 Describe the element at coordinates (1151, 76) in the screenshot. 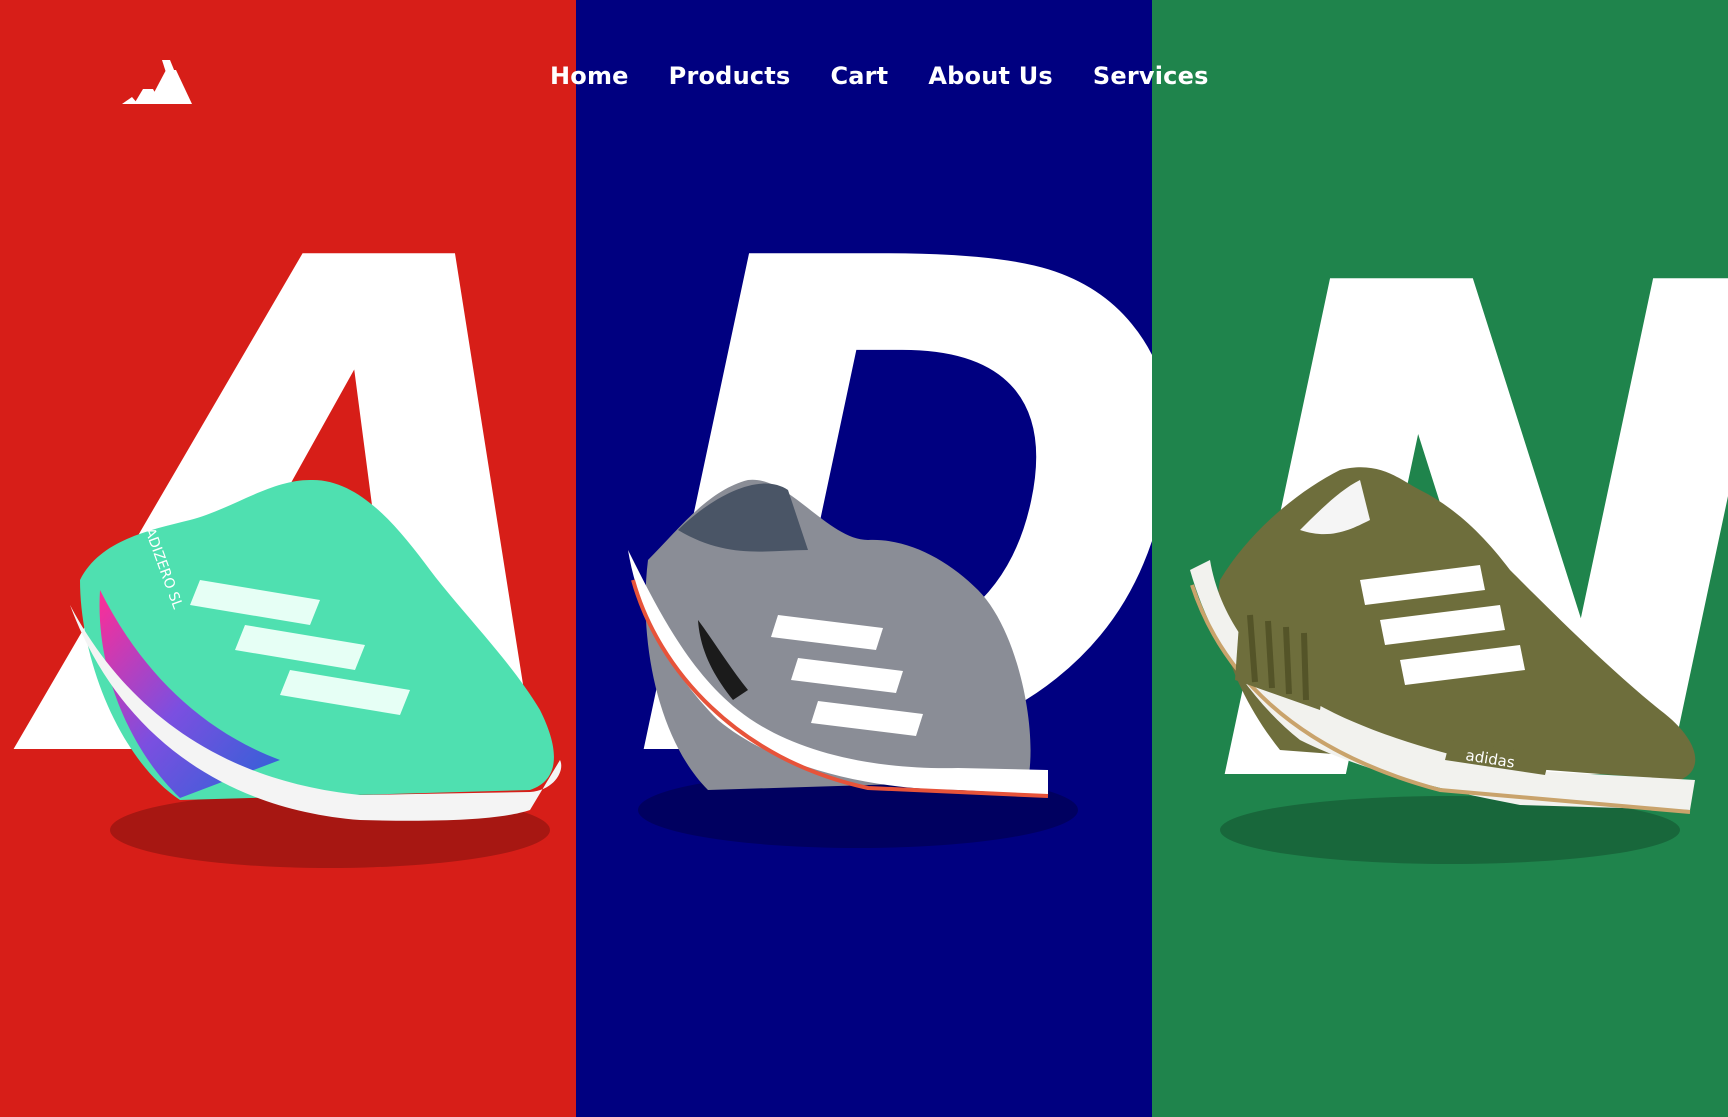

I see `nav-services-link: Services` at that location.